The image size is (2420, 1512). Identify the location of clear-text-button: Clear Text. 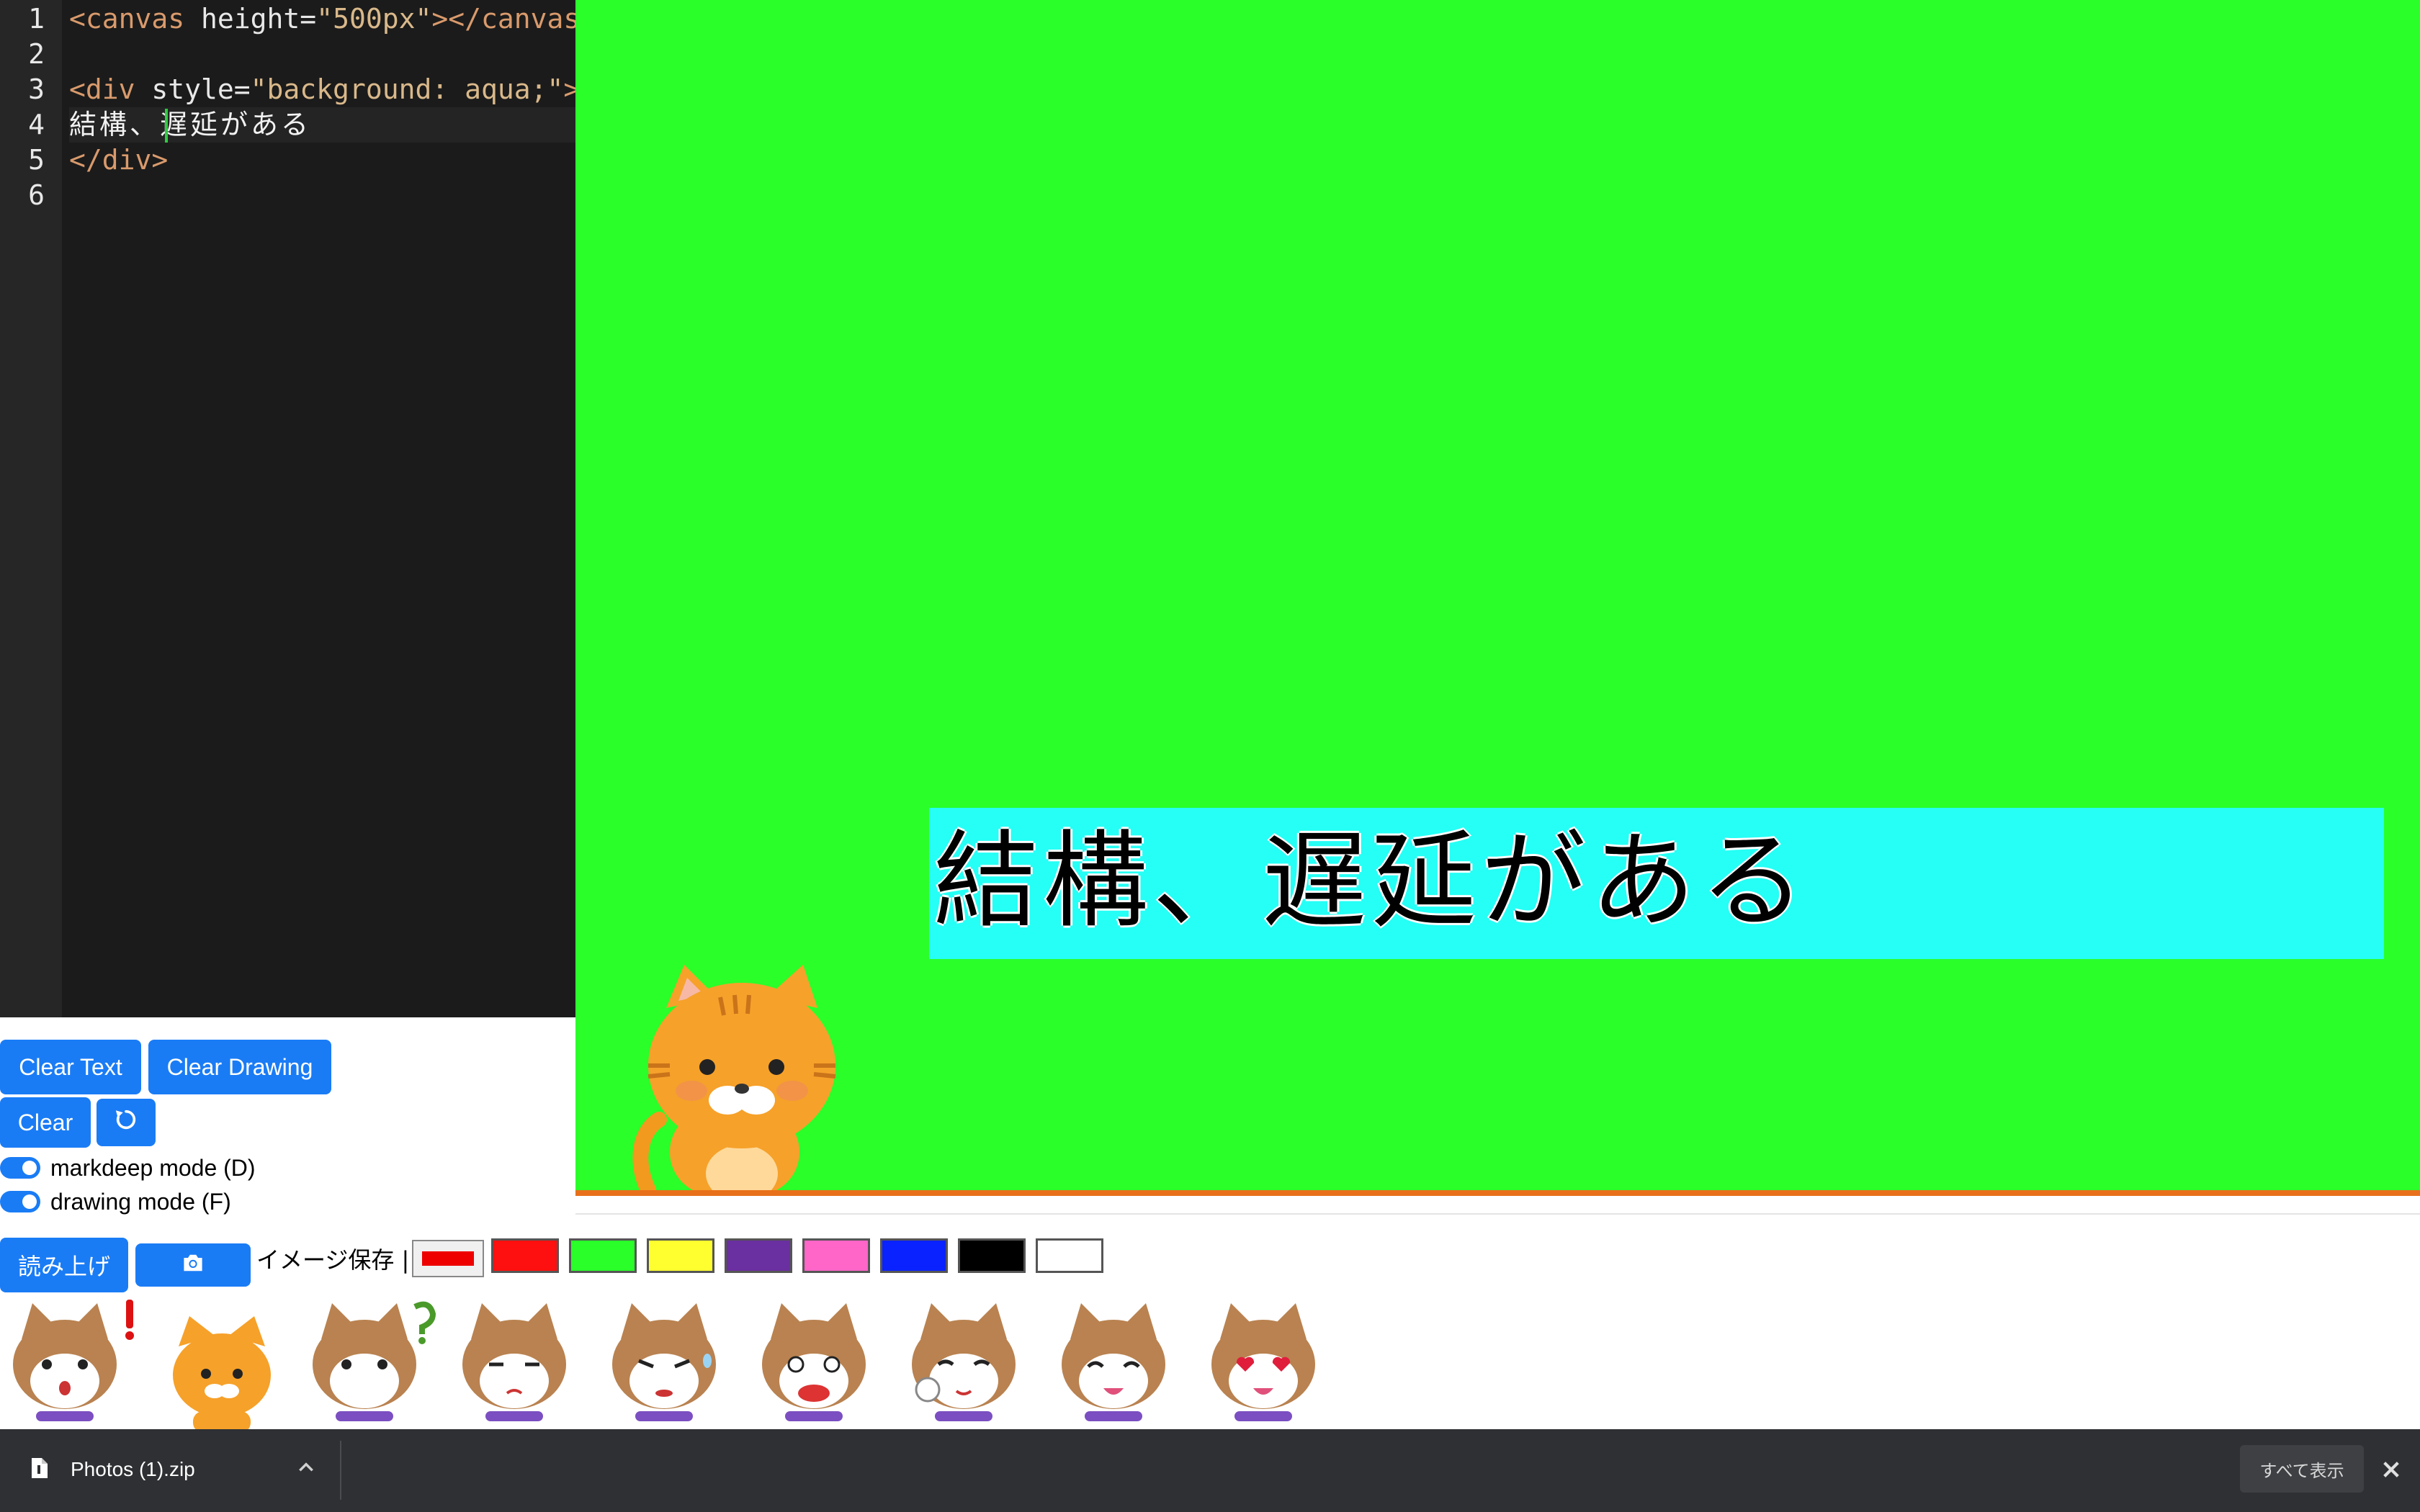
(70, 1067).